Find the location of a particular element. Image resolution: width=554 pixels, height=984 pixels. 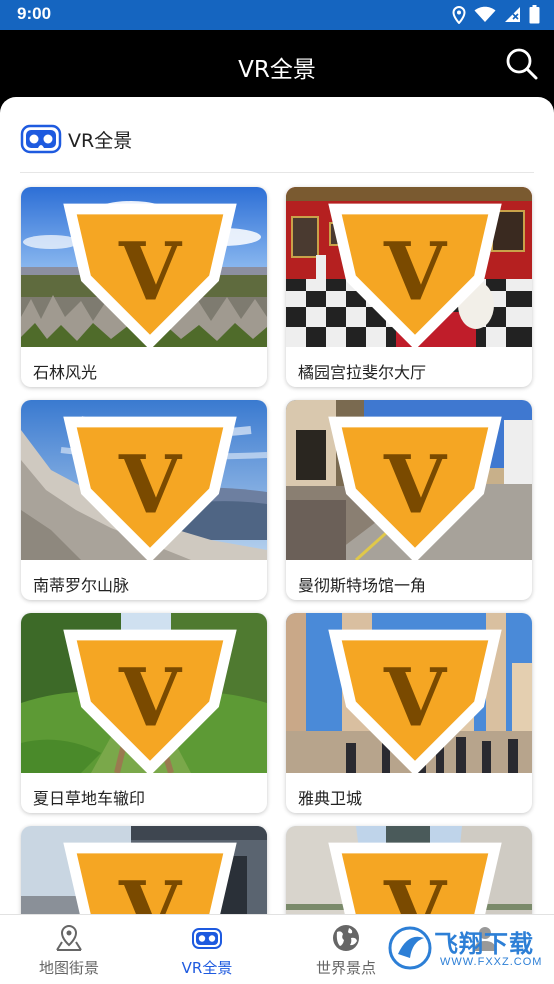

nav-item-vr: VR全景 is located at coordinates (207, 949).